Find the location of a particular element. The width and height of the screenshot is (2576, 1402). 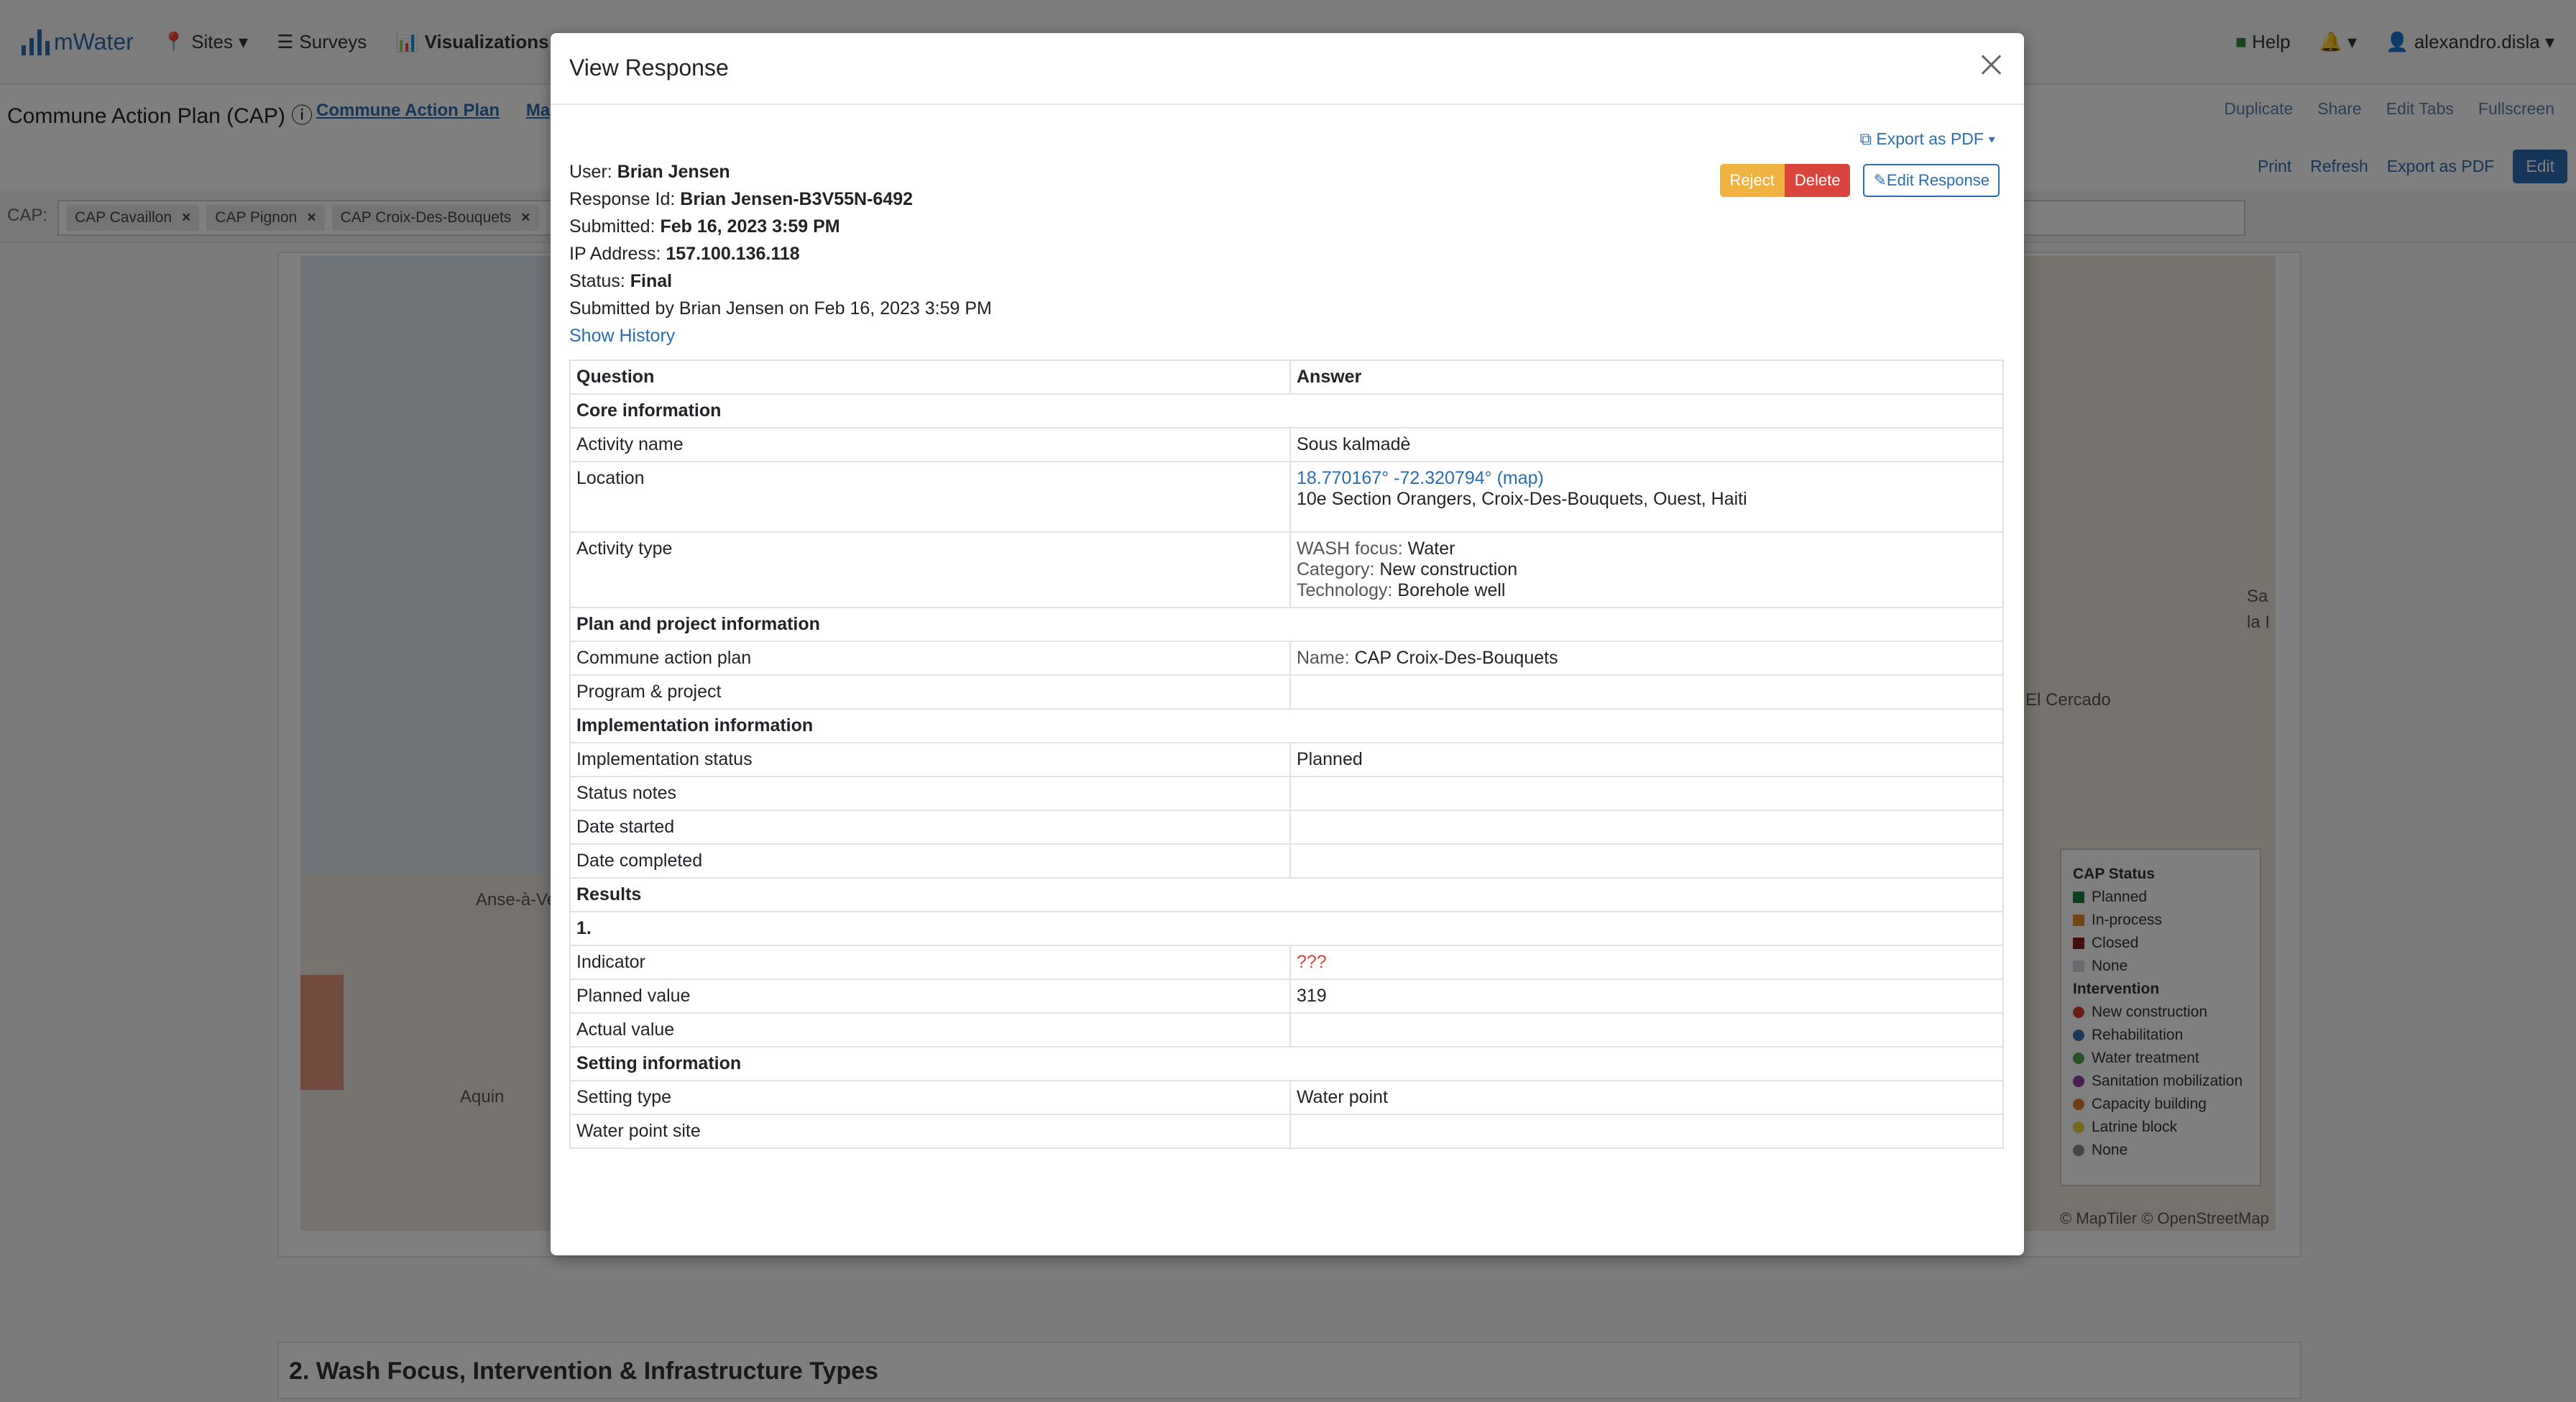

table-row: Water point site is located at coordinates (1286, 1131).